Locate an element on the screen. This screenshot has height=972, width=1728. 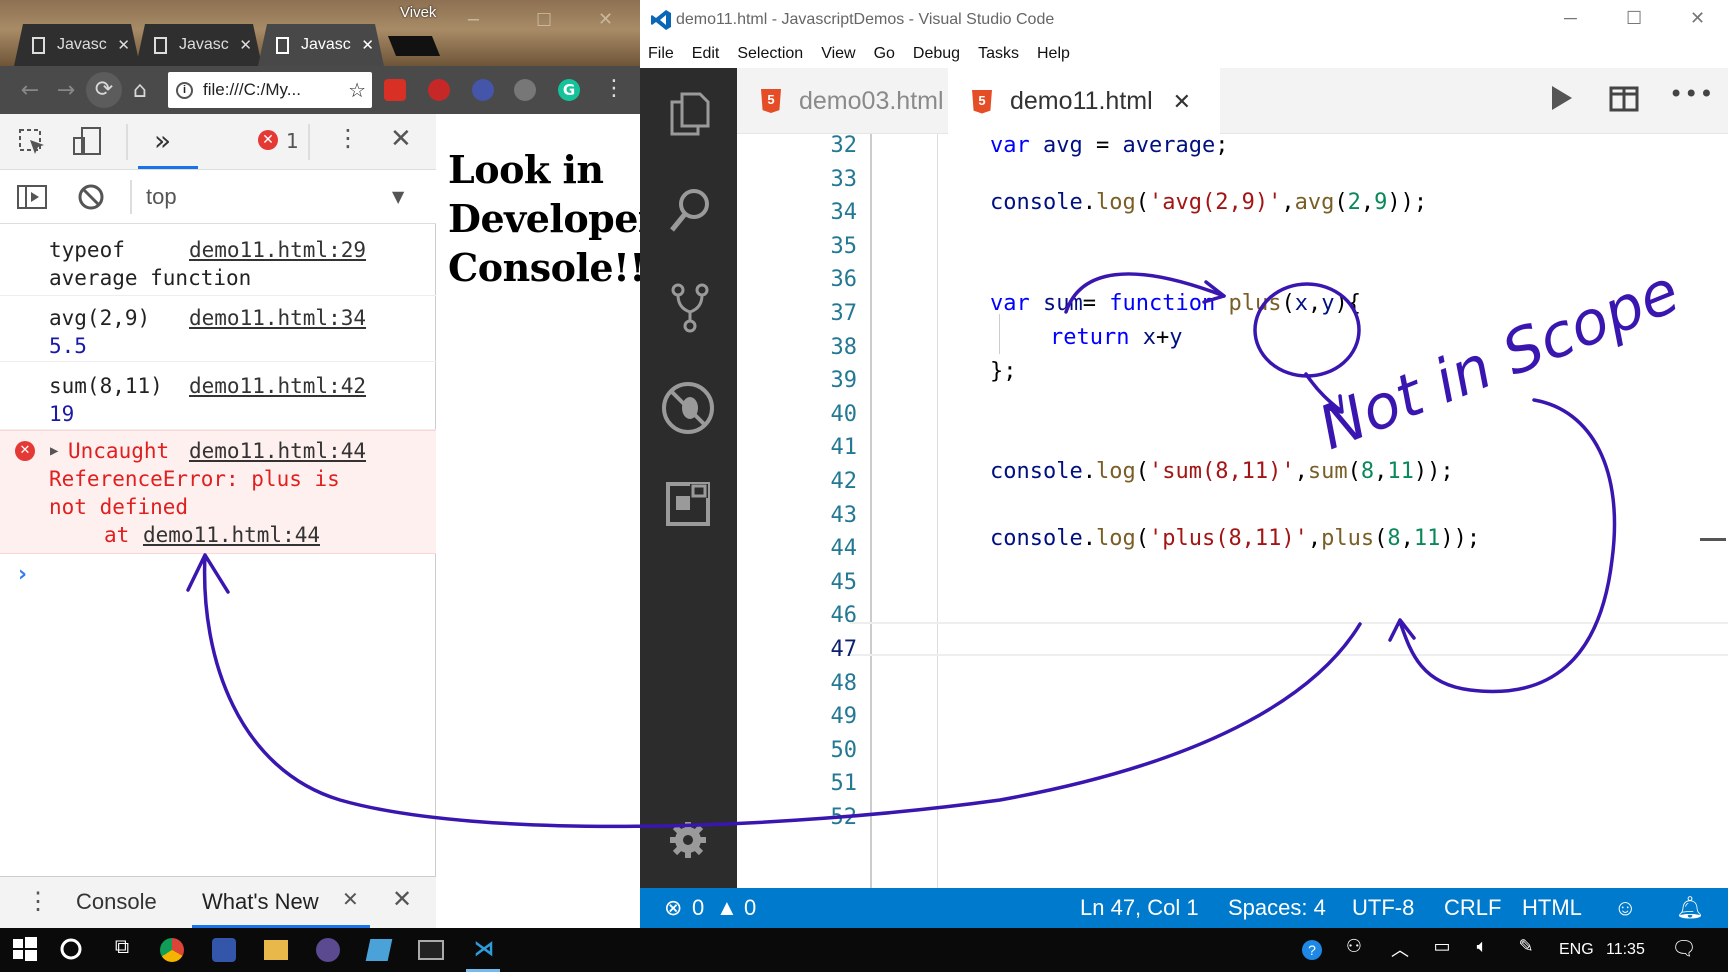
explorer-icon is located at coordinates (689, 113).